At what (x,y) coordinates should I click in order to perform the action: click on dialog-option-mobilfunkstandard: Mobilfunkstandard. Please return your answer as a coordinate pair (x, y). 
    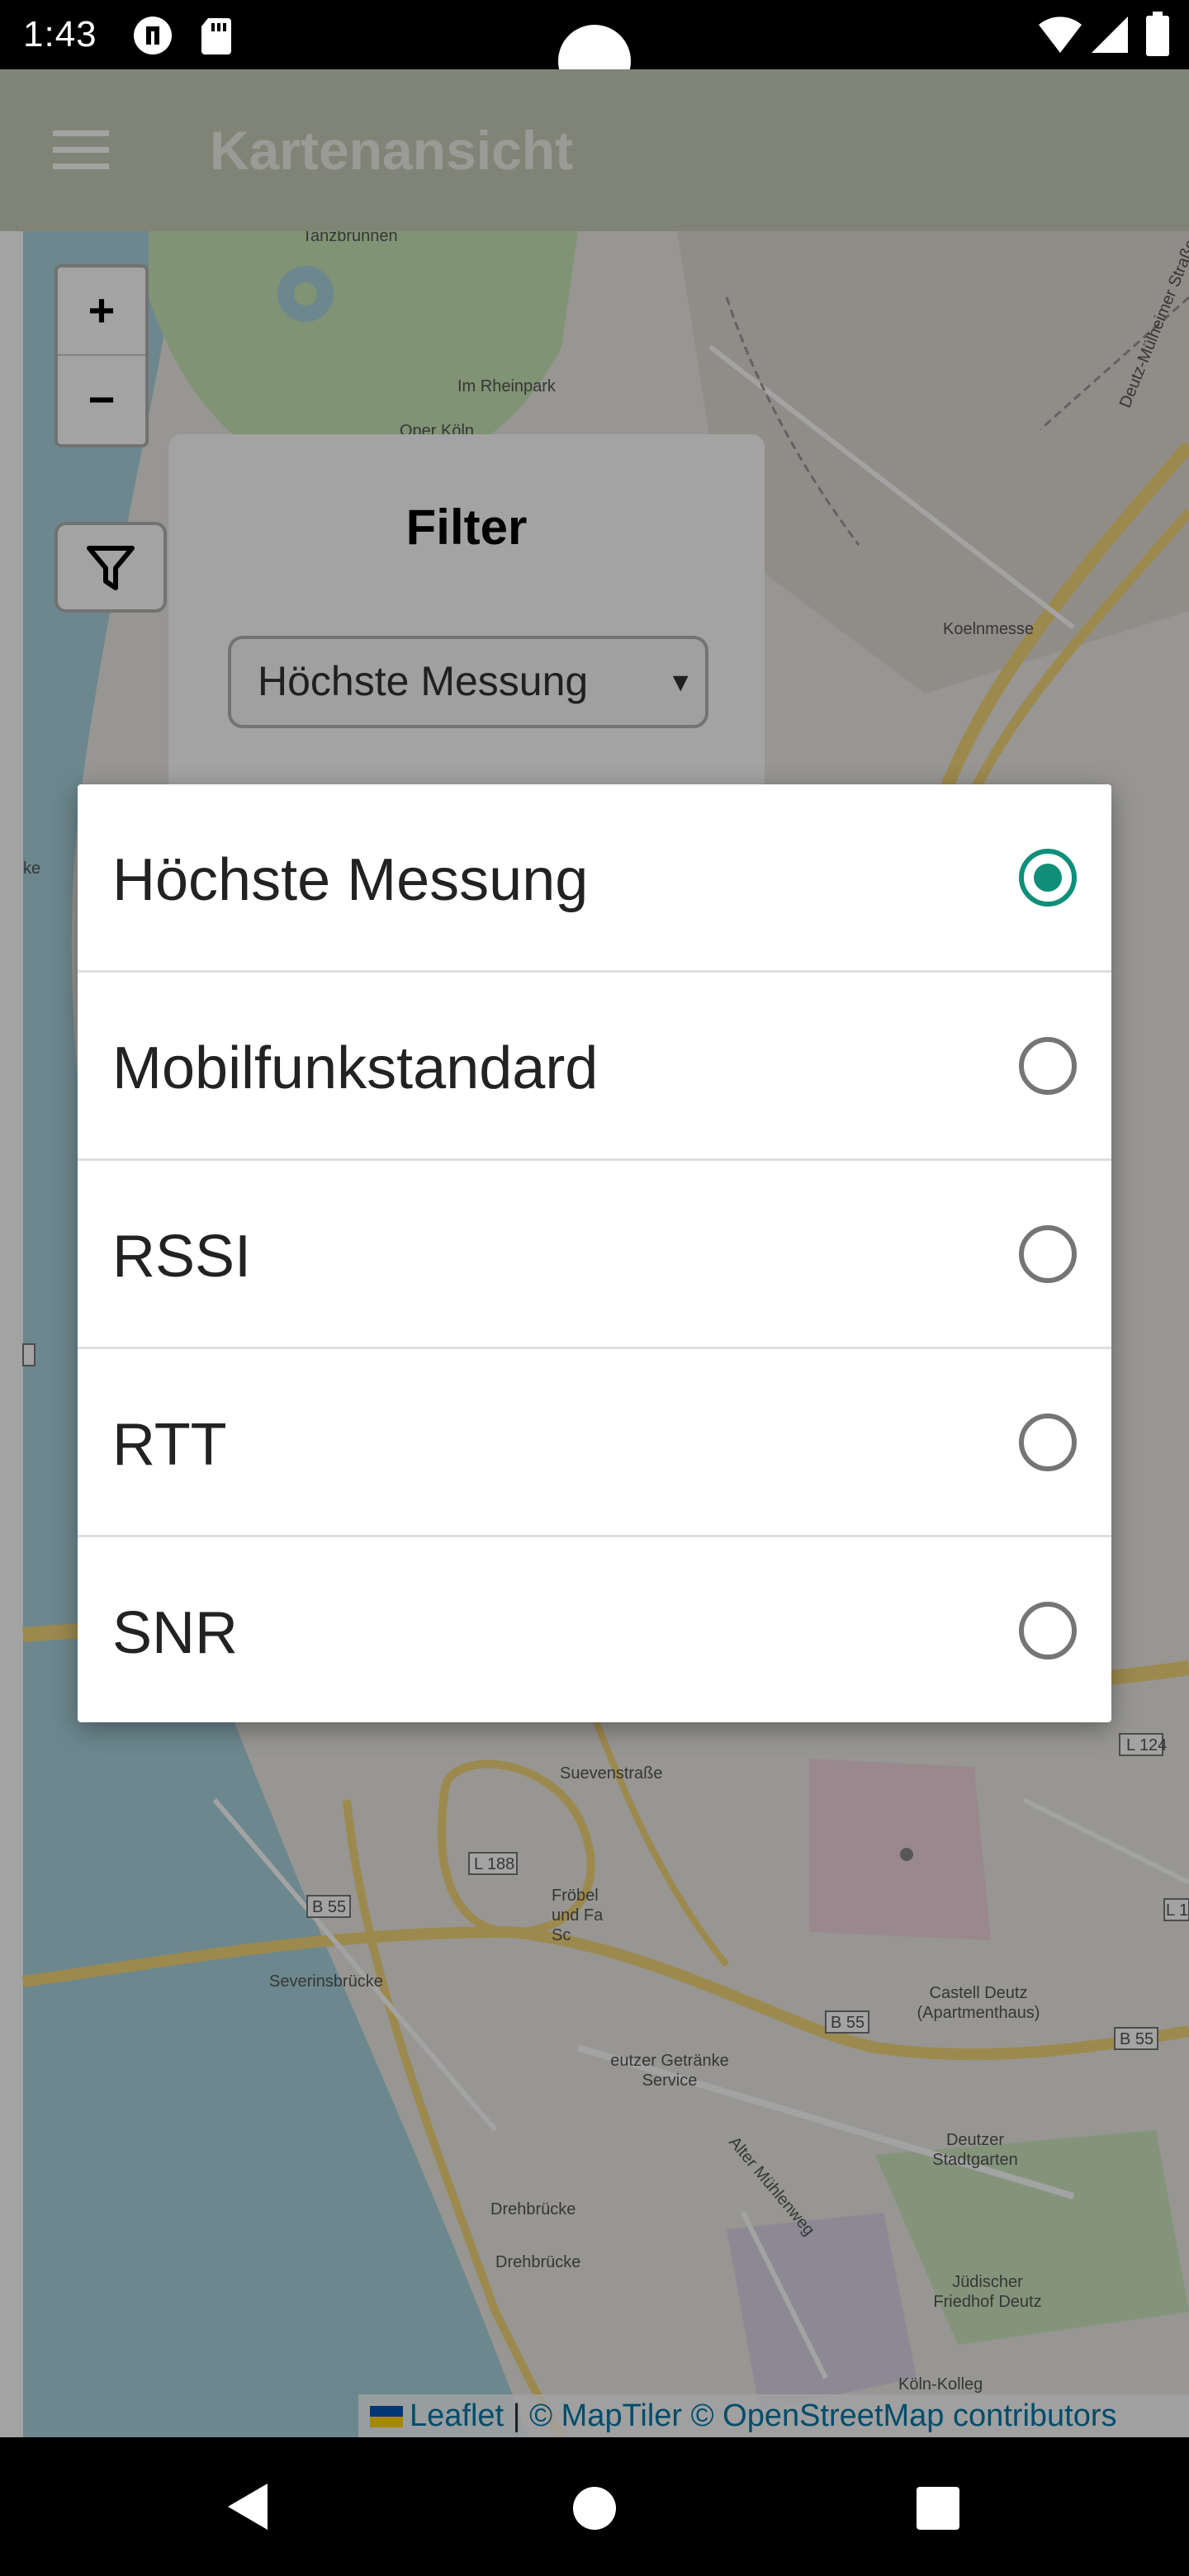
    Looking at the image, I should click on (594, 1067).